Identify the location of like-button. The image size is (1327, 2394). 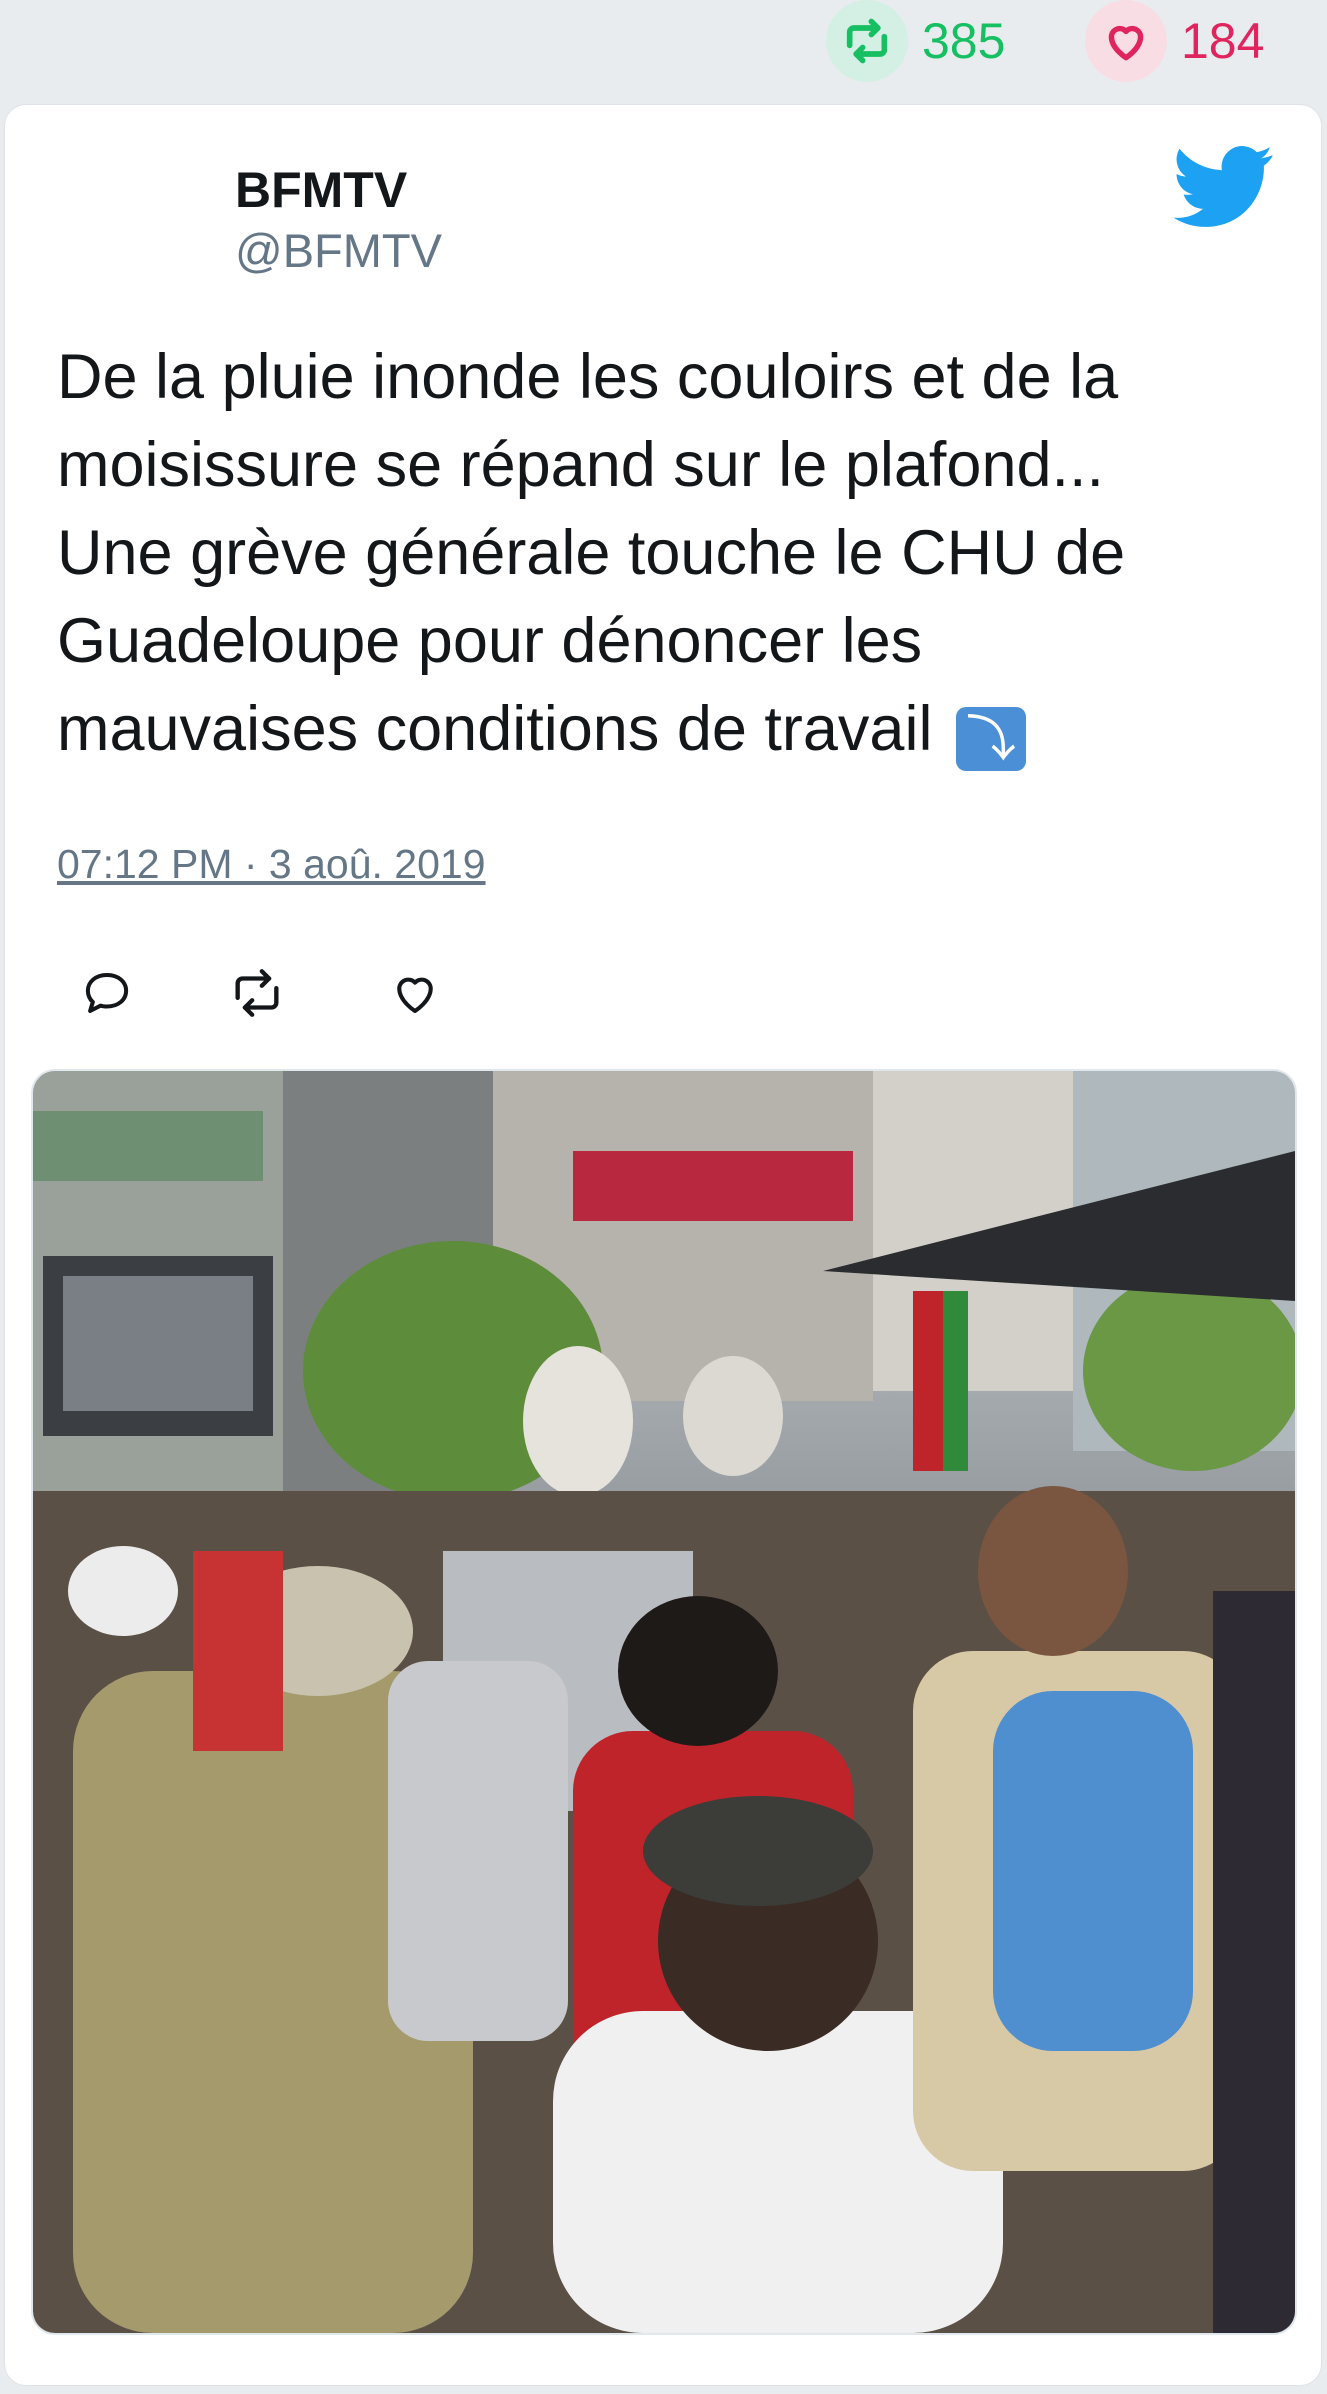
(415, 993).